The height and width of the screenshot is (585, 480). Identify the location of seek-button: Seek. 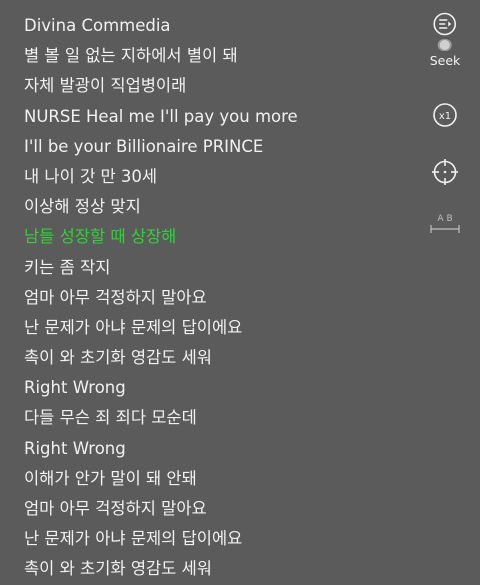
(445, 40).